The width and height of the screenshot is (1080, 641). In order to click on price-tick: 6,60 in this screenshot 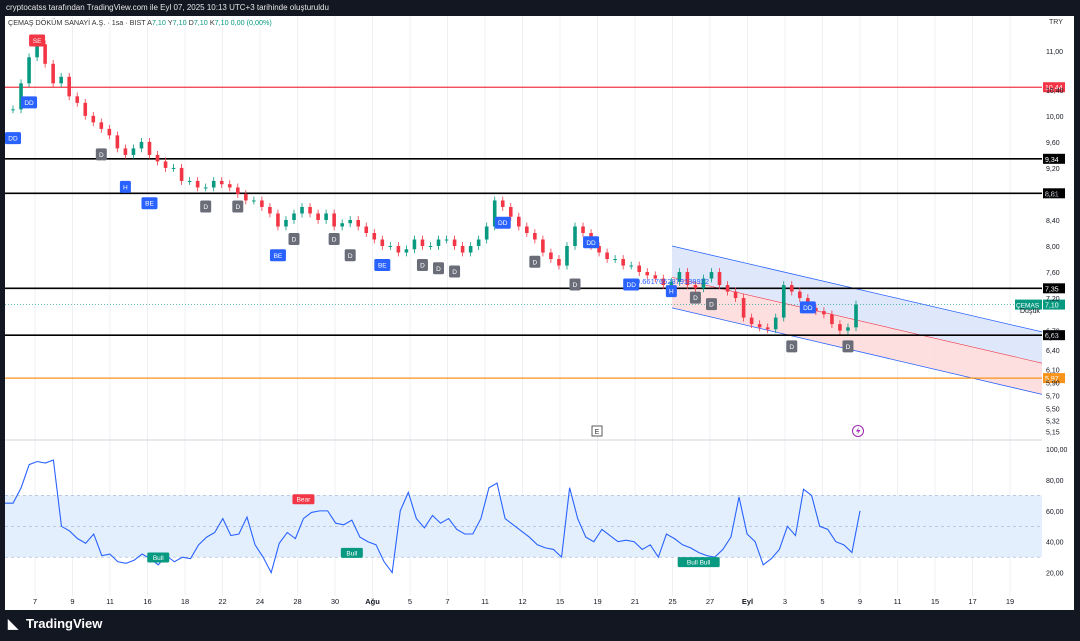, I will do `click(1053, 338)`.